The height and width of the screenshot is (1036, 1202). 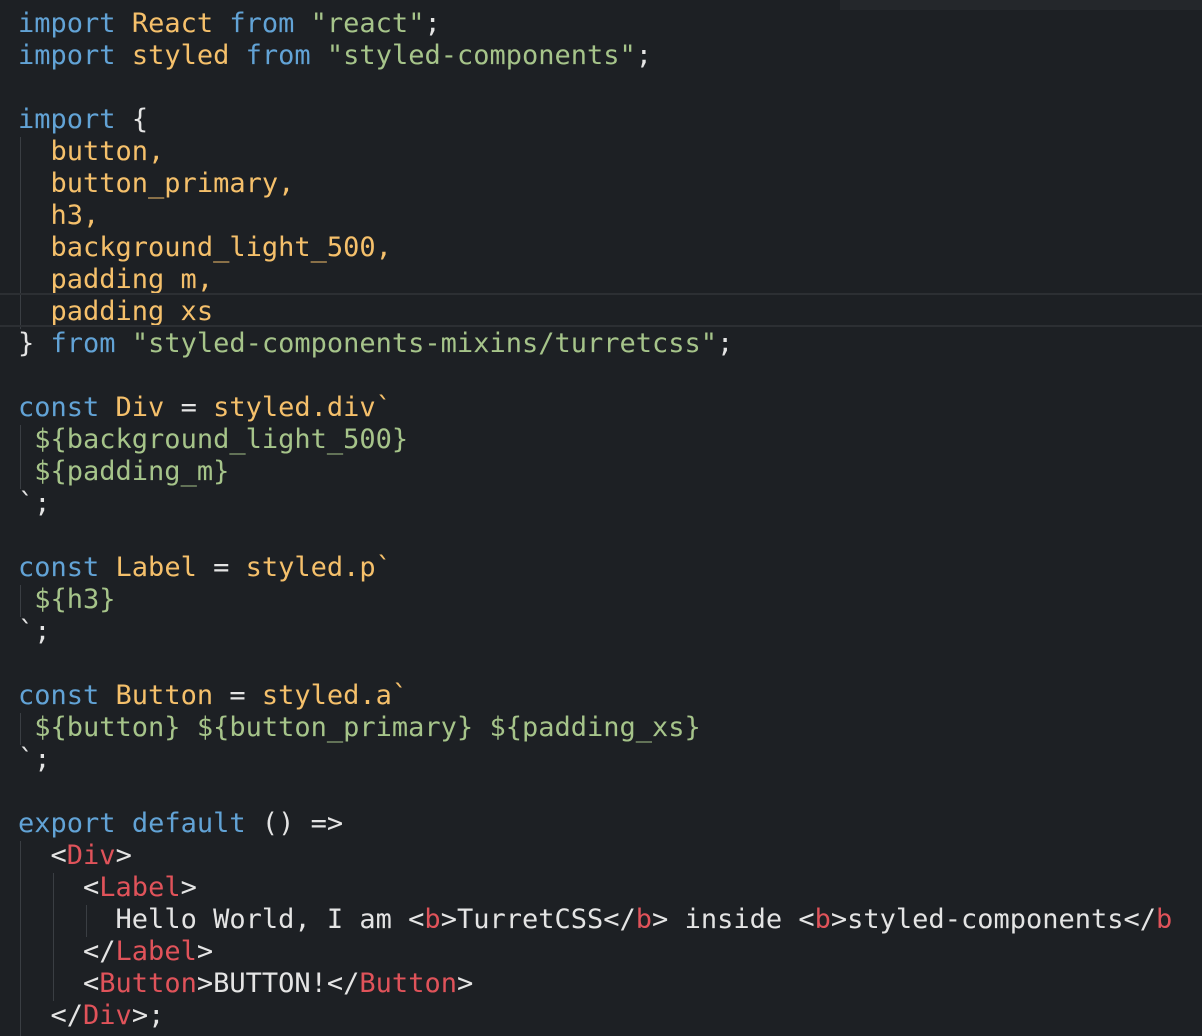 What do you see at coordinates (172, 183) in the screenshot?
I see `import-name: button_primary,` at bounding box center [172, 183].